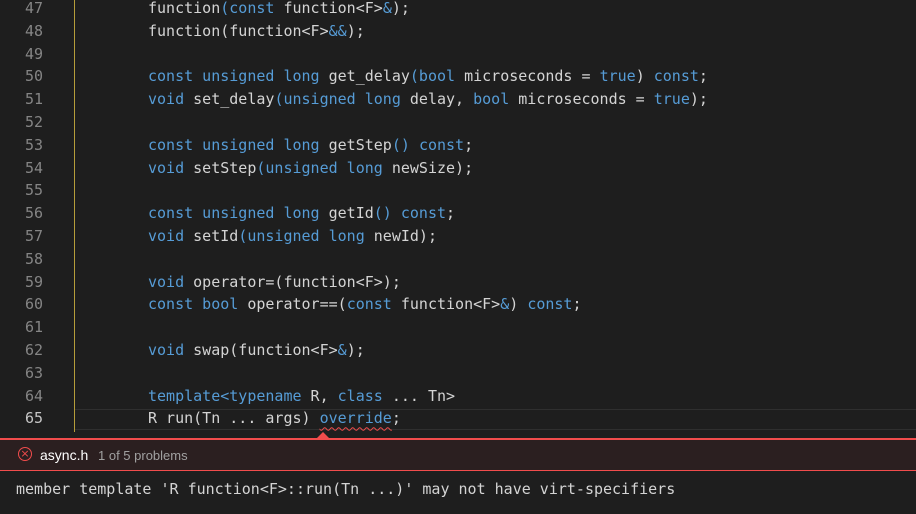 Image resolution: width=916 pixels, height=514 pixels. What do you see at coordinates (458, 190) in the screenshot?
I see `code-line: 55` at bounding box center [458, 190].